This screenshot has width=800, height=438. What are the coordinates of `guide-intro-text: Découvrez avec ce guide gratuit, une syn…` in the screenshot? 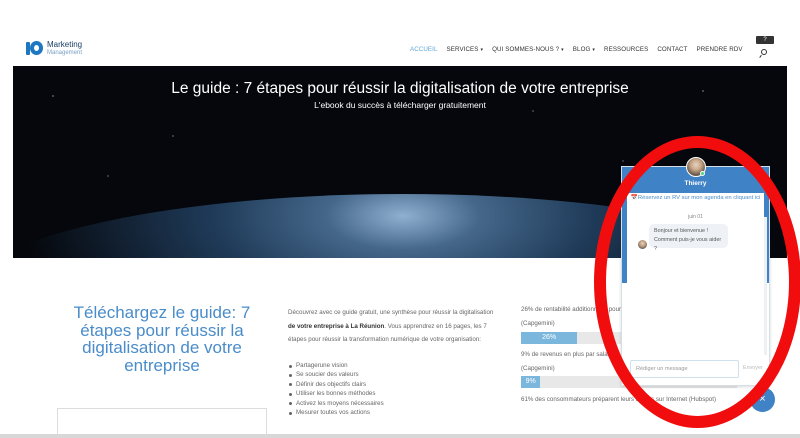 It's located at (391, 326).